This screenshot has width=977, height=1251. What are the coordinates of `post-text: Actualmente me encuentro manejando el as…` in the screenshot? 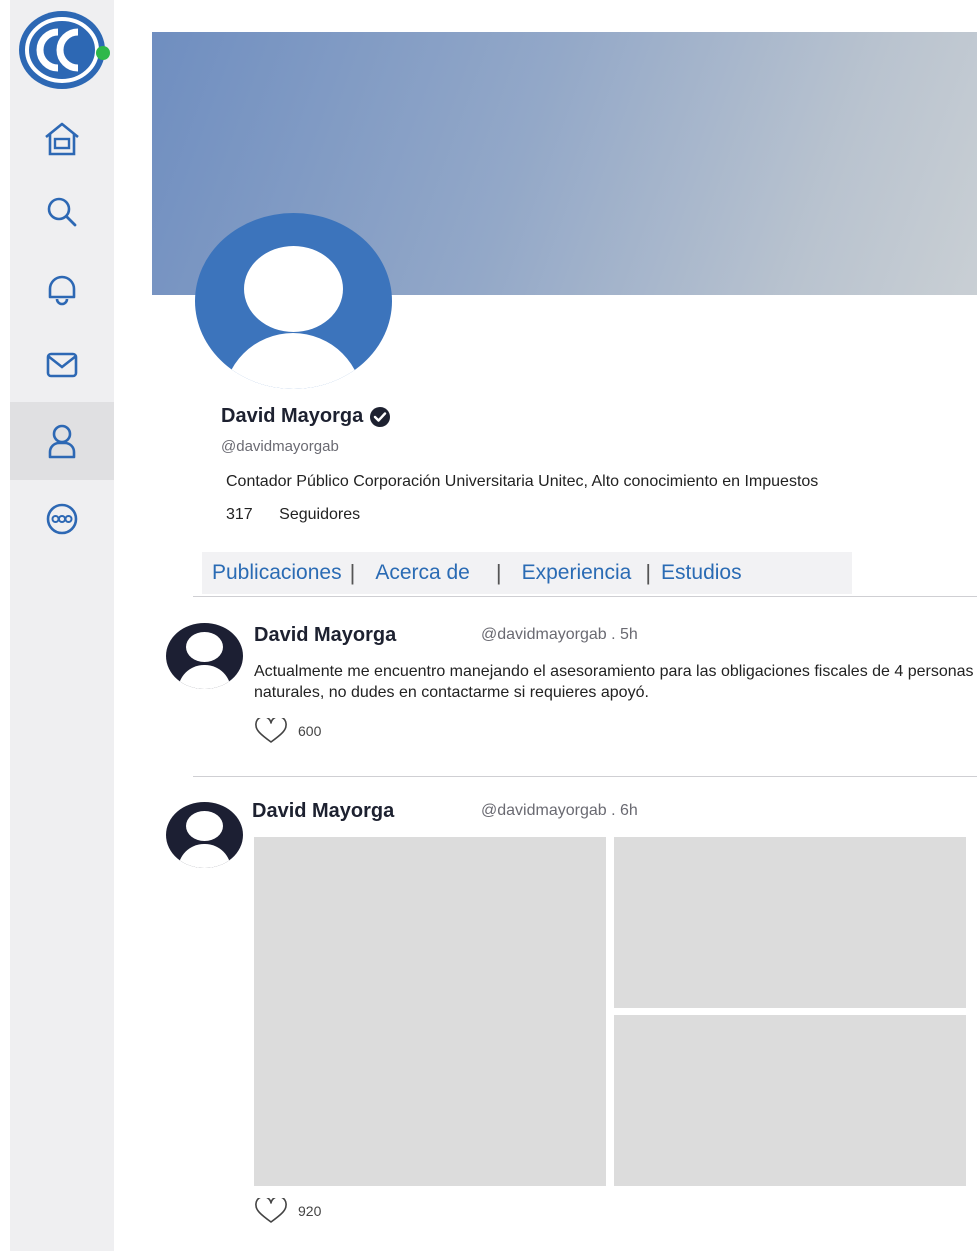 It's located at (614, 682).